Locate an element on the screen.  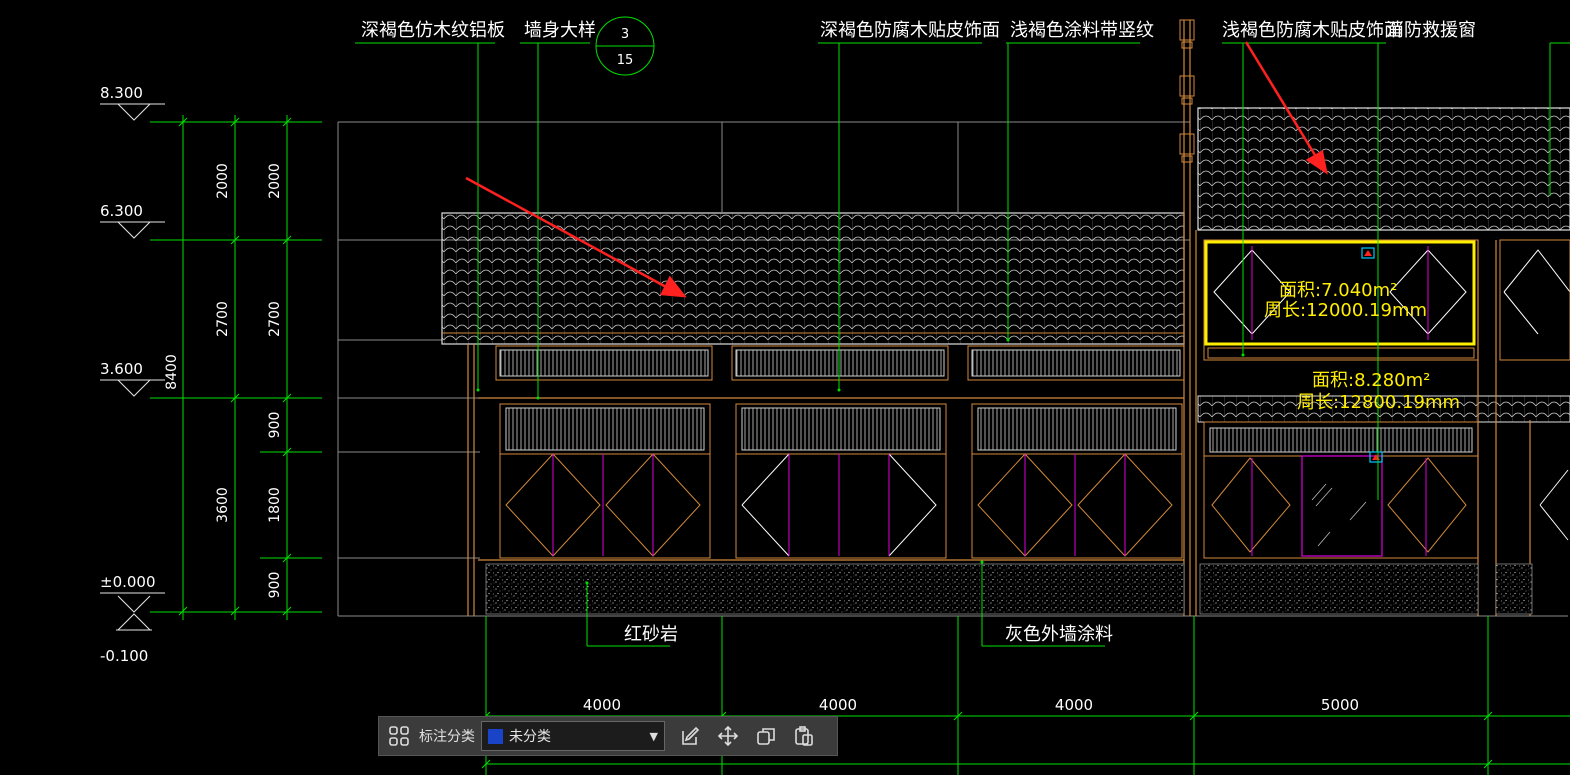
post-brackets is located at coordinates (1187, 91).